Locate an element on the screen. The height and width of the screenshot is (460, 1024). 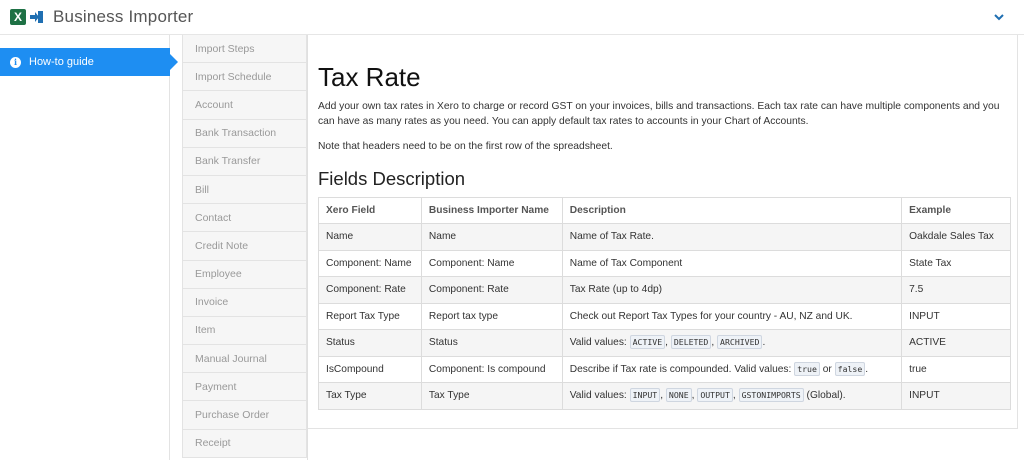
subnav-item: Employee is located at coordinates (244, 274).